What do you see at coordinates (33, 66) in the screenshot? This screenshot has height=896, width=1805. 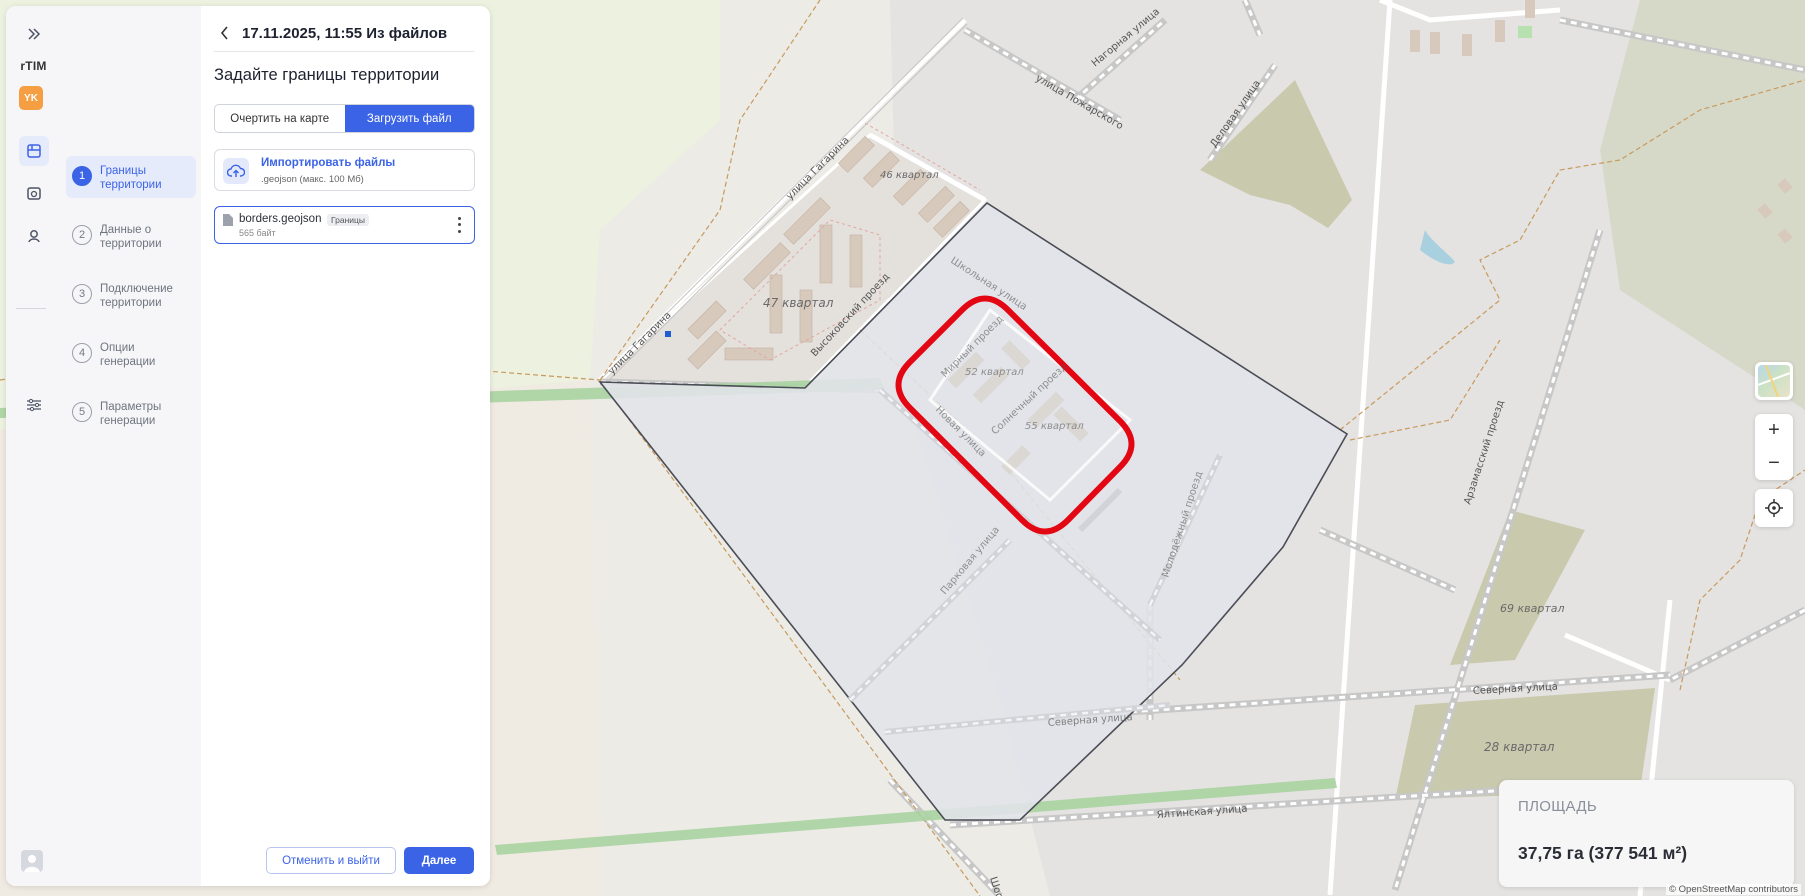 I see `brand-logo: rTIM` at bounding box center [33, 66].